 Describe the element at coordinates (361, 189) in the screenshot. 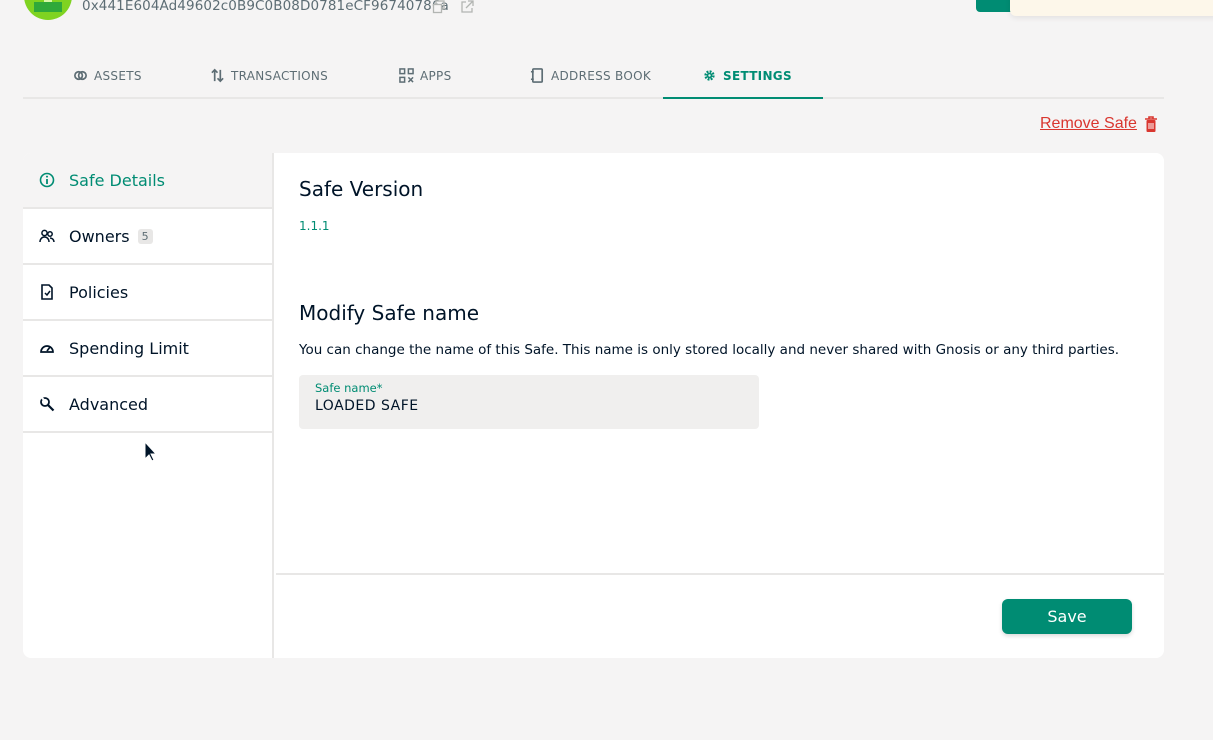

I see `safe-version-heading: Safe Version` at that location.